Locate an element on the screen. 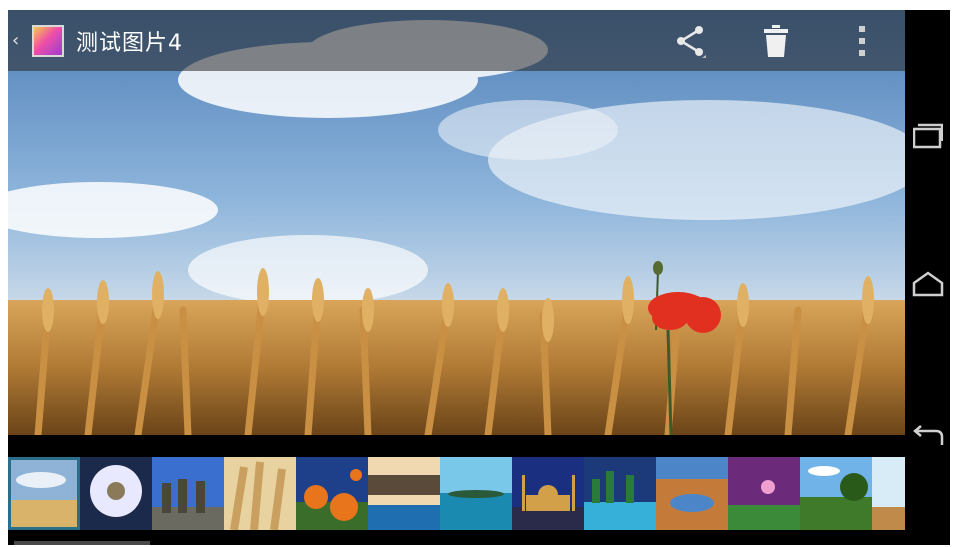 This screenshot has width=956, height=547. home-icon is located at coordinates (927, 284).